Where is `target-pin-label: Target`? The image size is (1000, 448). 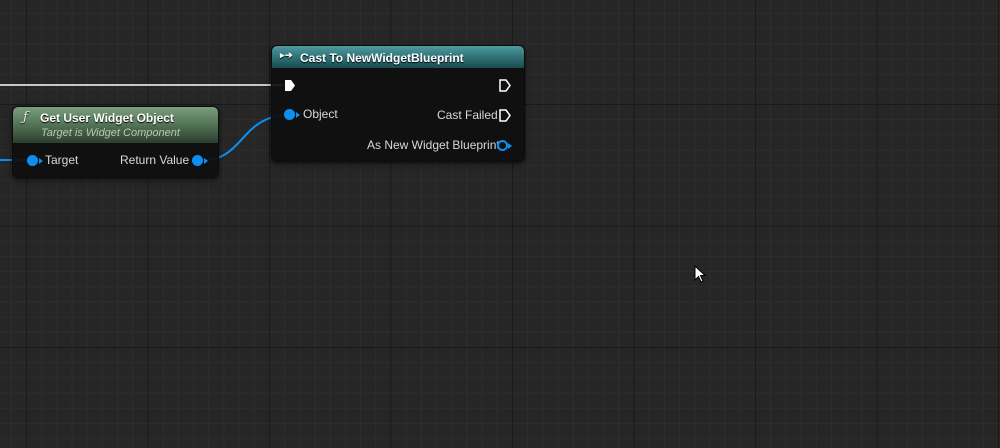 target-pin-label: Target is located at coordinates (62, 160).